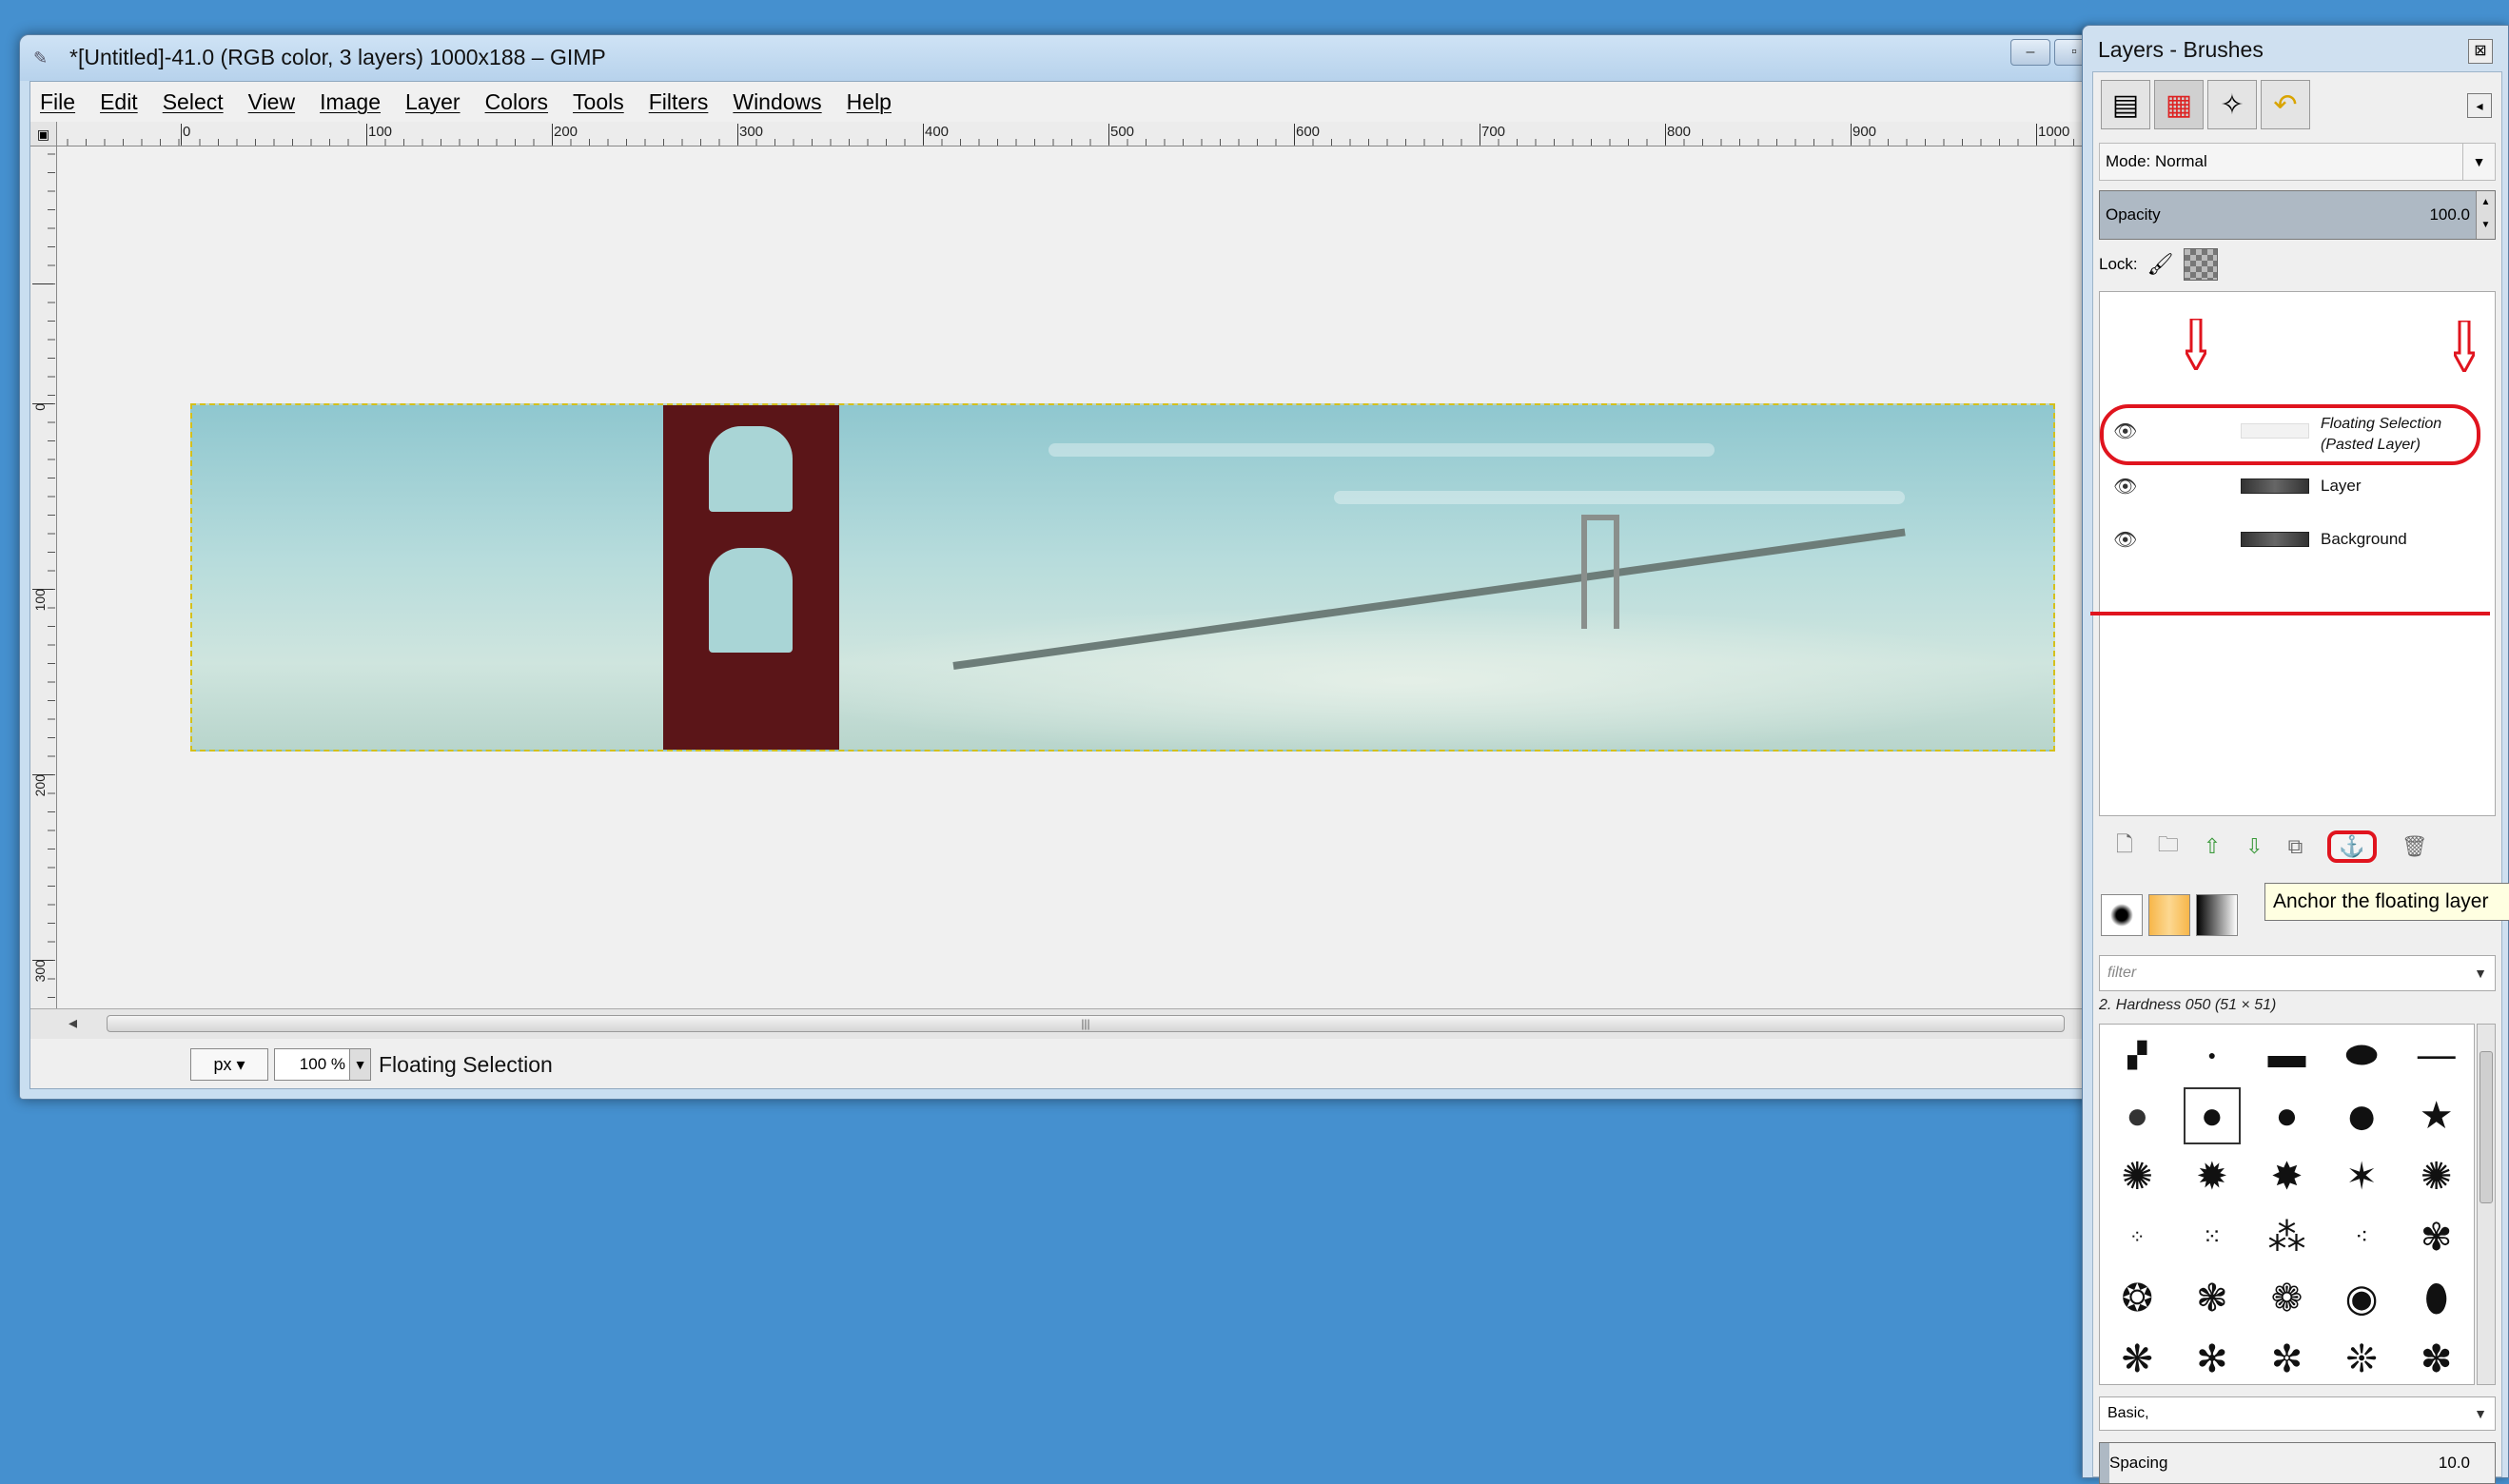  I want to click on opacity-slider: Opacity 100.0 ▲ ▼, so click(2298, 215).